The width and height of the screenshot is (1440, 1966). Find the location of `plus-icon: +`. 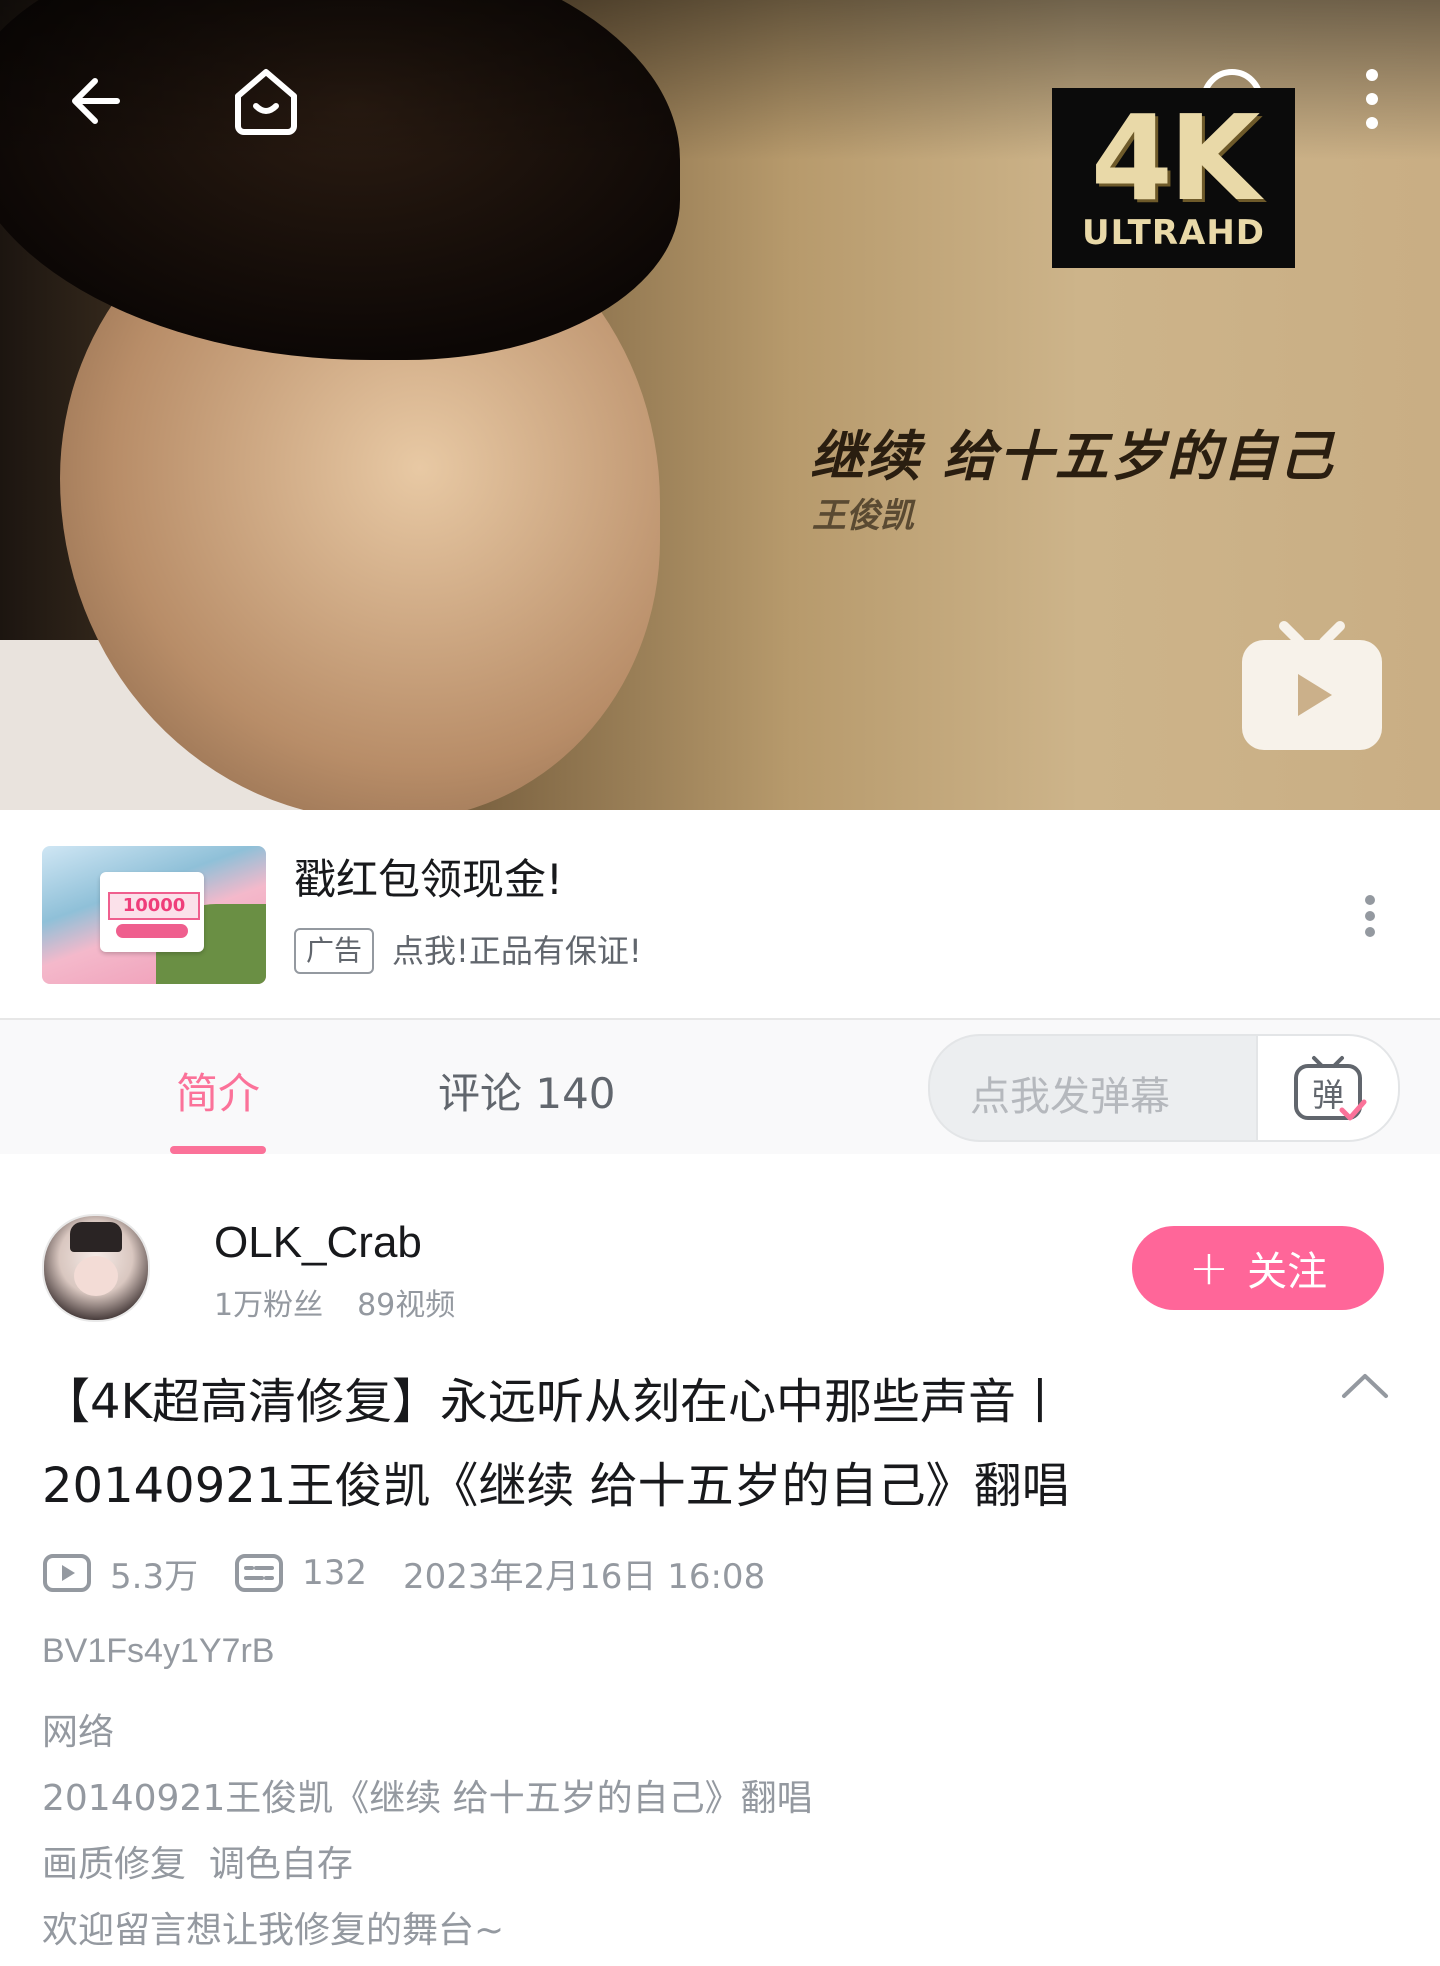

plus-icon: + is located at coordinates (1209, 1268).